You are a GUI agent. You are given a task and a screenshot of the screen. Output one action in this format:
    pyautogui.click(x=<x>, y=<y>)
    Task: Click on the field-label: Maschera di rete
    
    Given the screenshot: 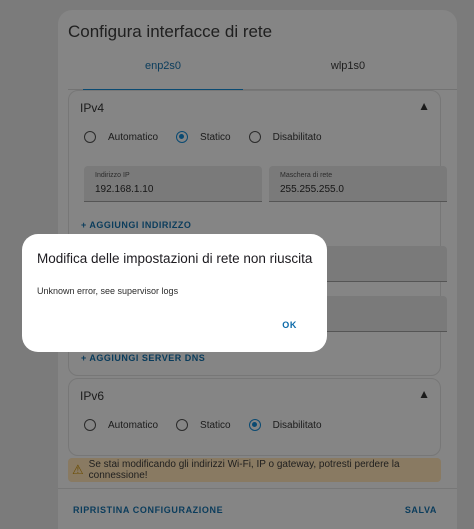 What is the action you would take?
    pyautogui.click(x=306, y=175)
    